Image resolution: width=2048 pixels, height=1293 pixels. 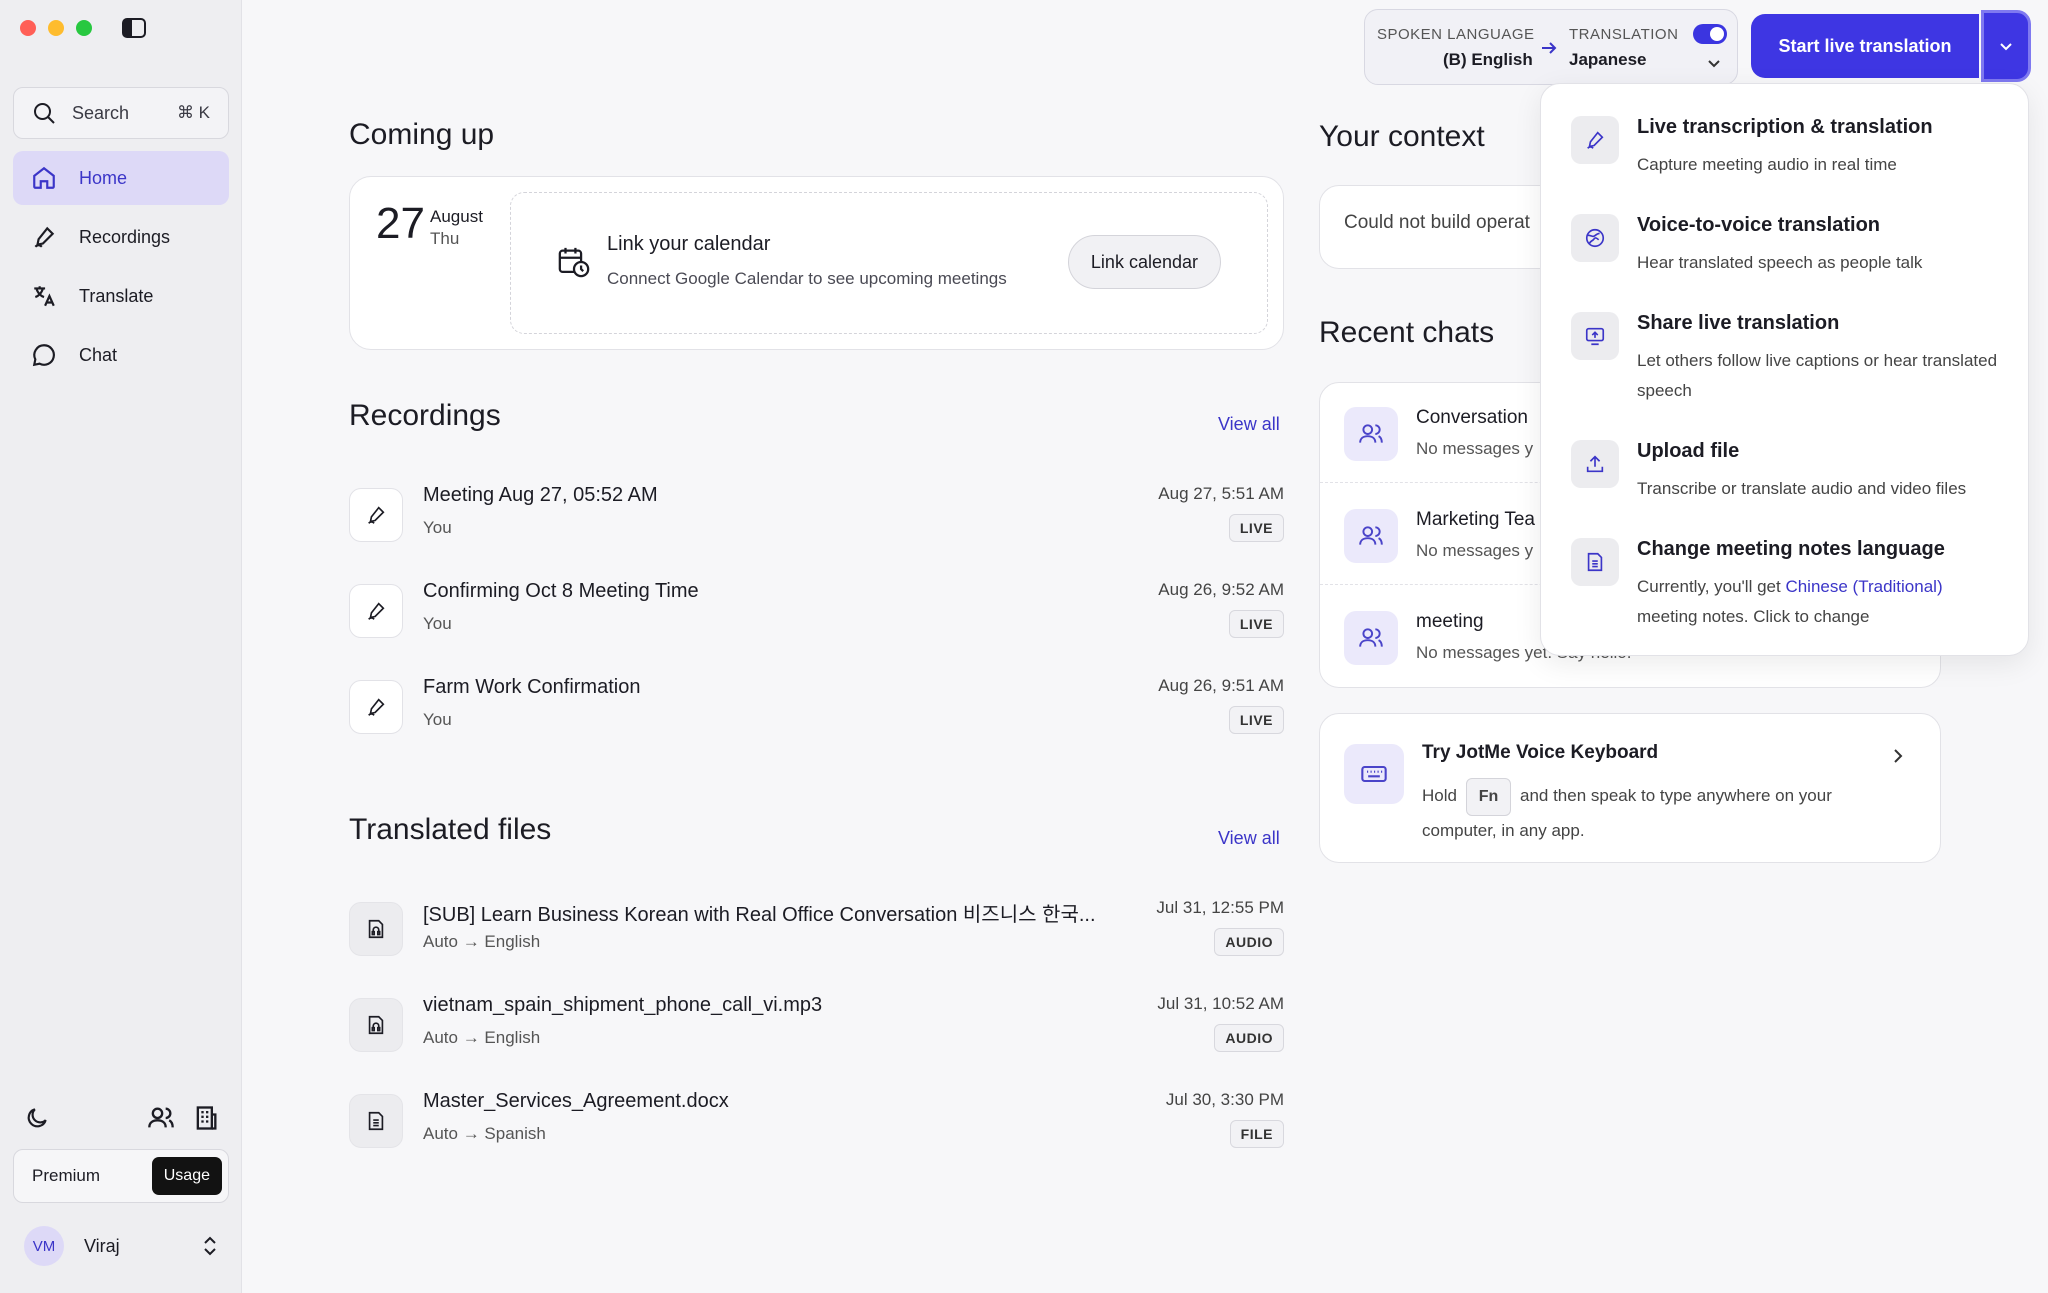 I want to click on translated-files-view-all-link: View all, so click(x=1249, y=838).